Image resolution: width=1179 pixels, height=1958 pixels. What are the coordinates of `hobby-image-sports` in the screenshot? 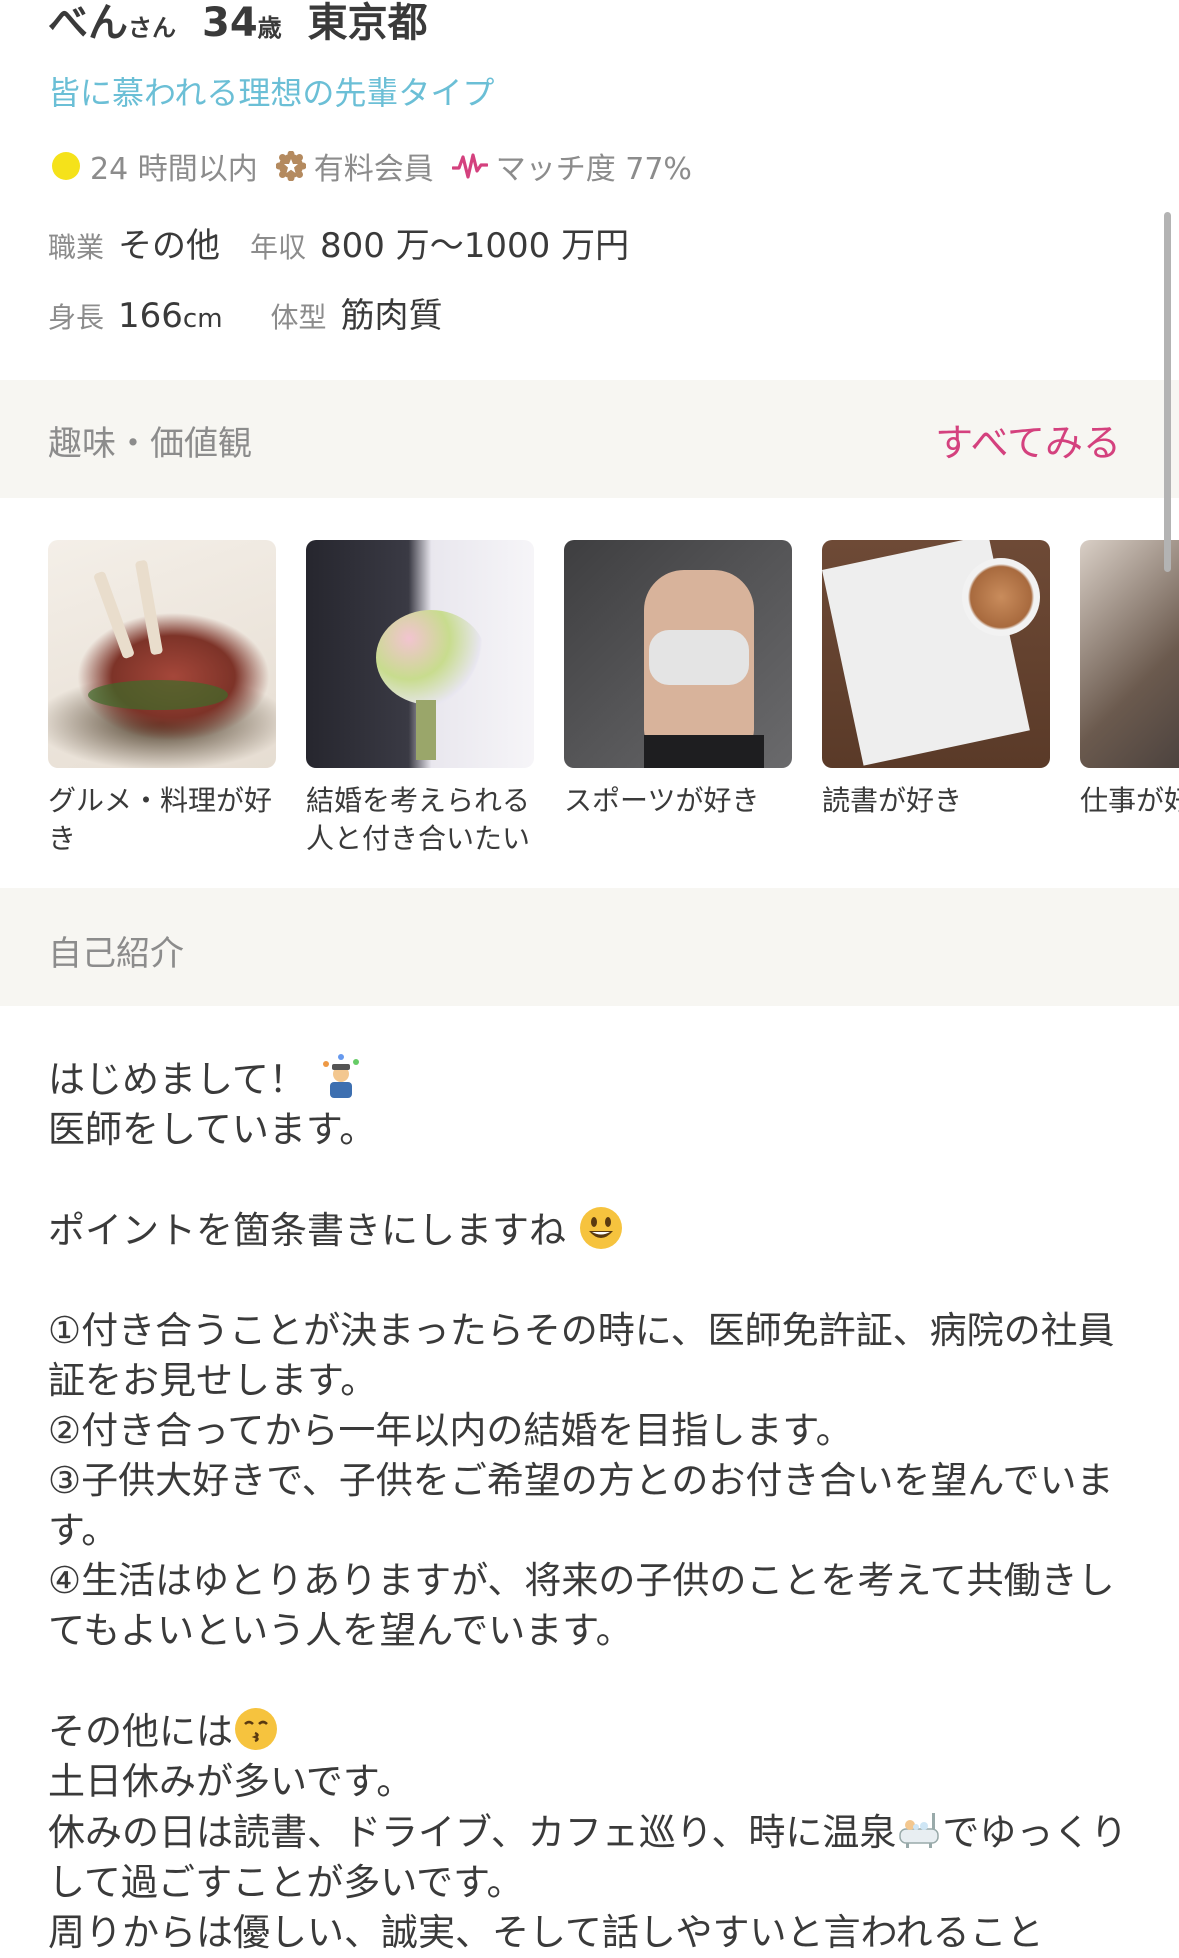 It's located at (678, 654).